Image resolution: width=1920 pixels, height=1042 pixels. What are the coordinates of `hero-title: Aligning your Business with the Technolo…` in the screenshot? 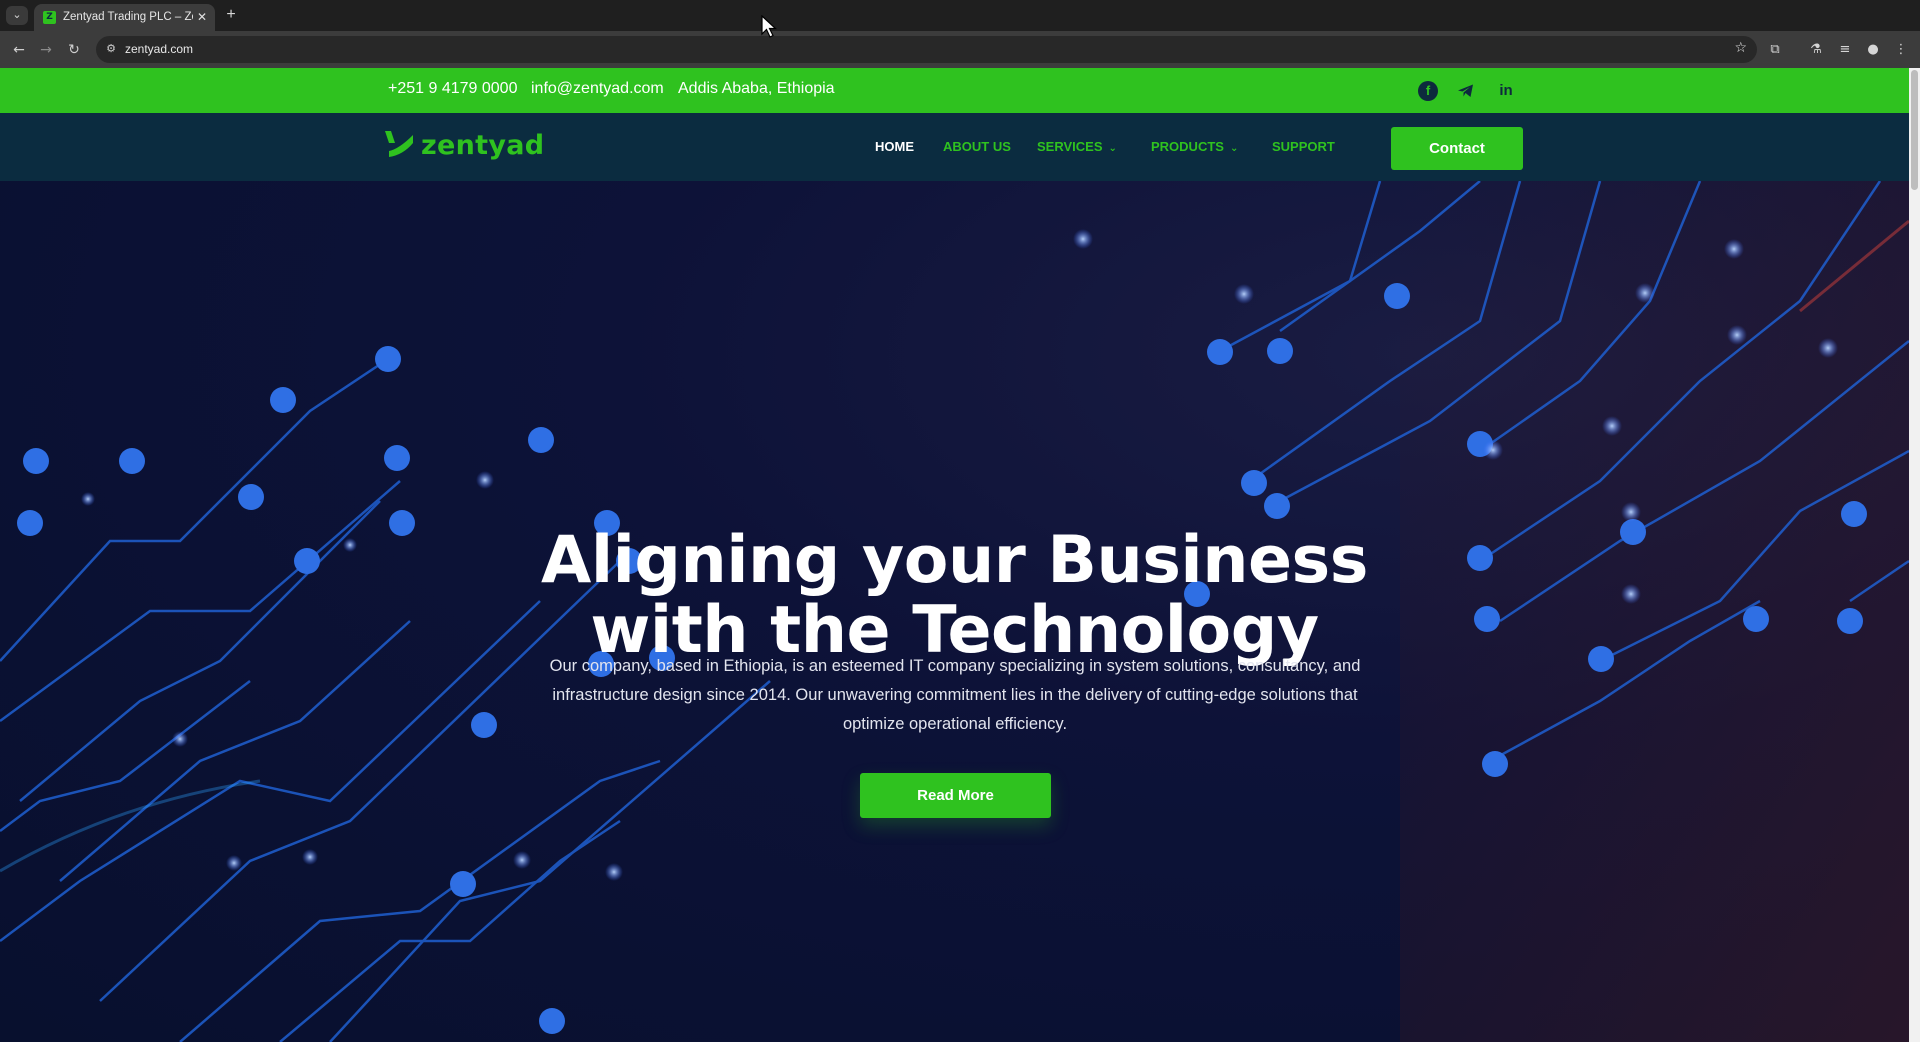 It's located at (954, 596).